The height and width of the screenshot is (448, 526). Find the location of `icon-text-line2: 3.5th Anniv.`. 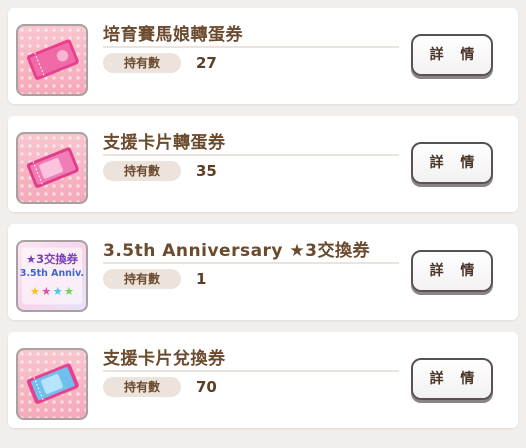

icon-text-line2: 3.5th Anniv. is located at coordinates (52, 273).